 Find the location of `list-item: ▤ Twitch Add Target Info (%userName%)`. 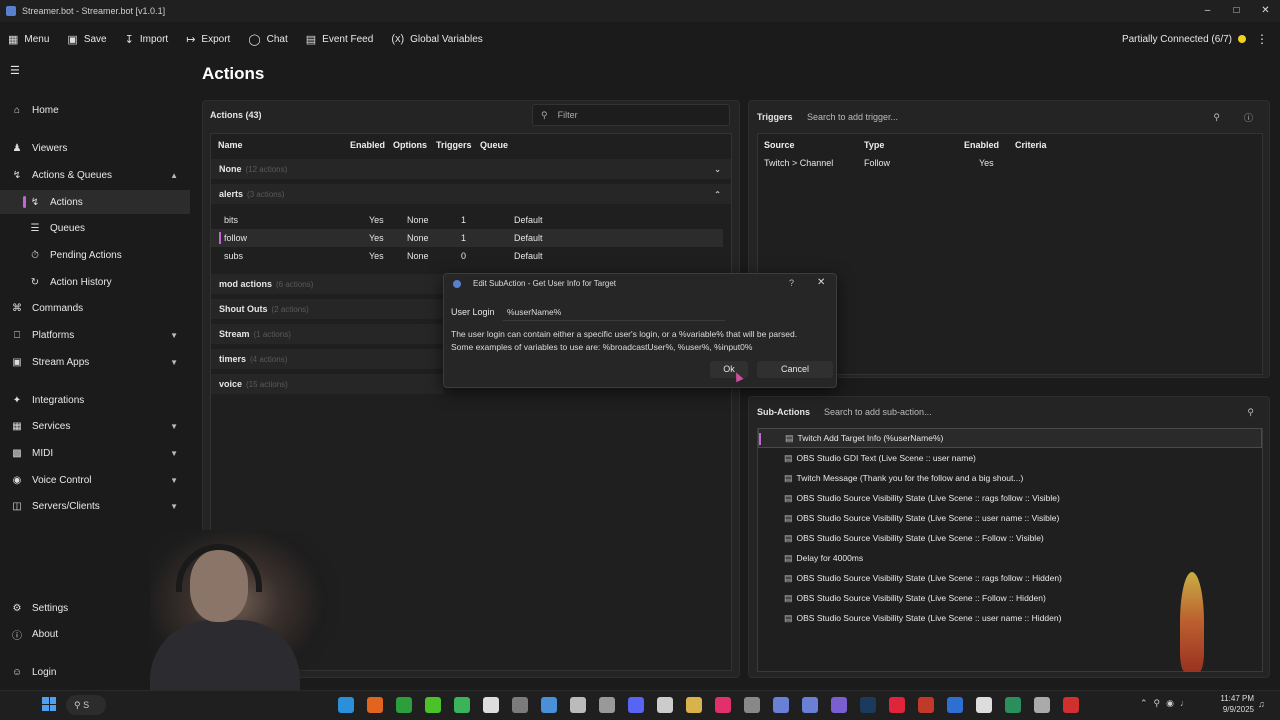

list-item: ▤ Twitch Add Target Info (%userName%) is located at coordinates (1010, 438).